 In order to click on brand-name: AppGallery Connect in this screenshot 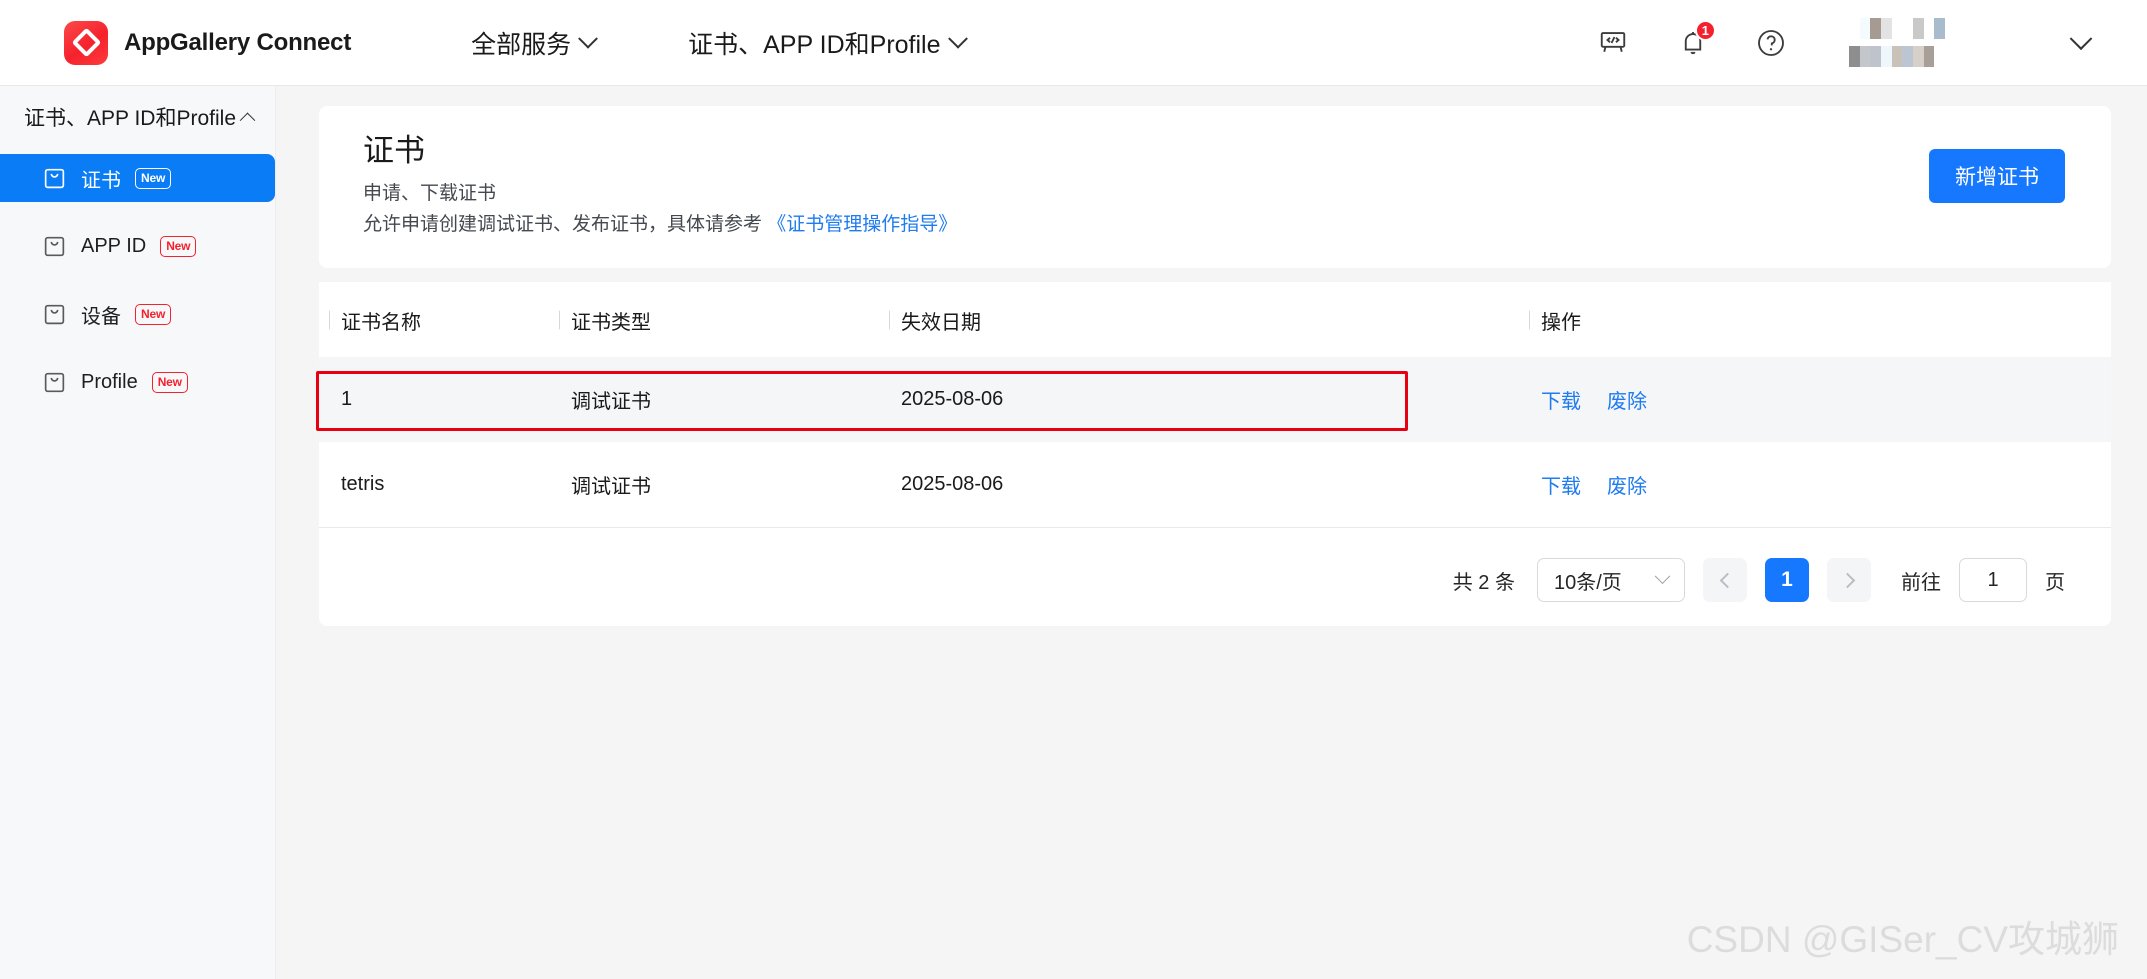, I will do `click(238, 42)`.